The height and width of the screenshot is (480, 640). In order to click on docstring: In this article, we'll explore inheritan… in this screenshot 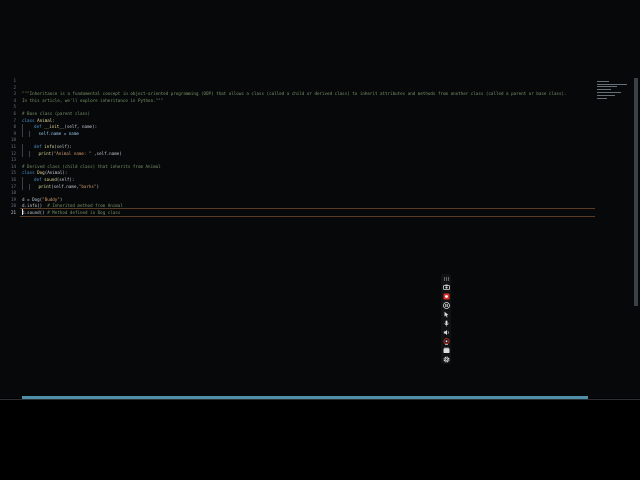, I will do `click(93, 100)`.